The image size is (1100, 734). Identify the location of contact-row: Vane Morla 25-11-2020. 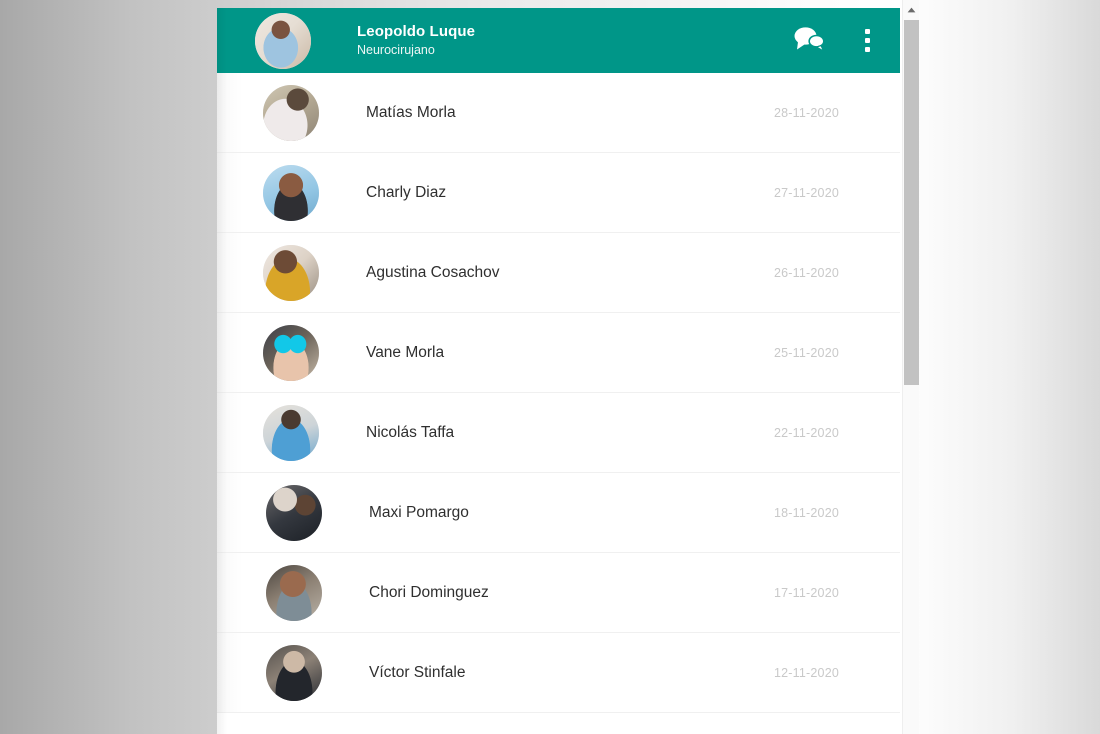
(558, 353).